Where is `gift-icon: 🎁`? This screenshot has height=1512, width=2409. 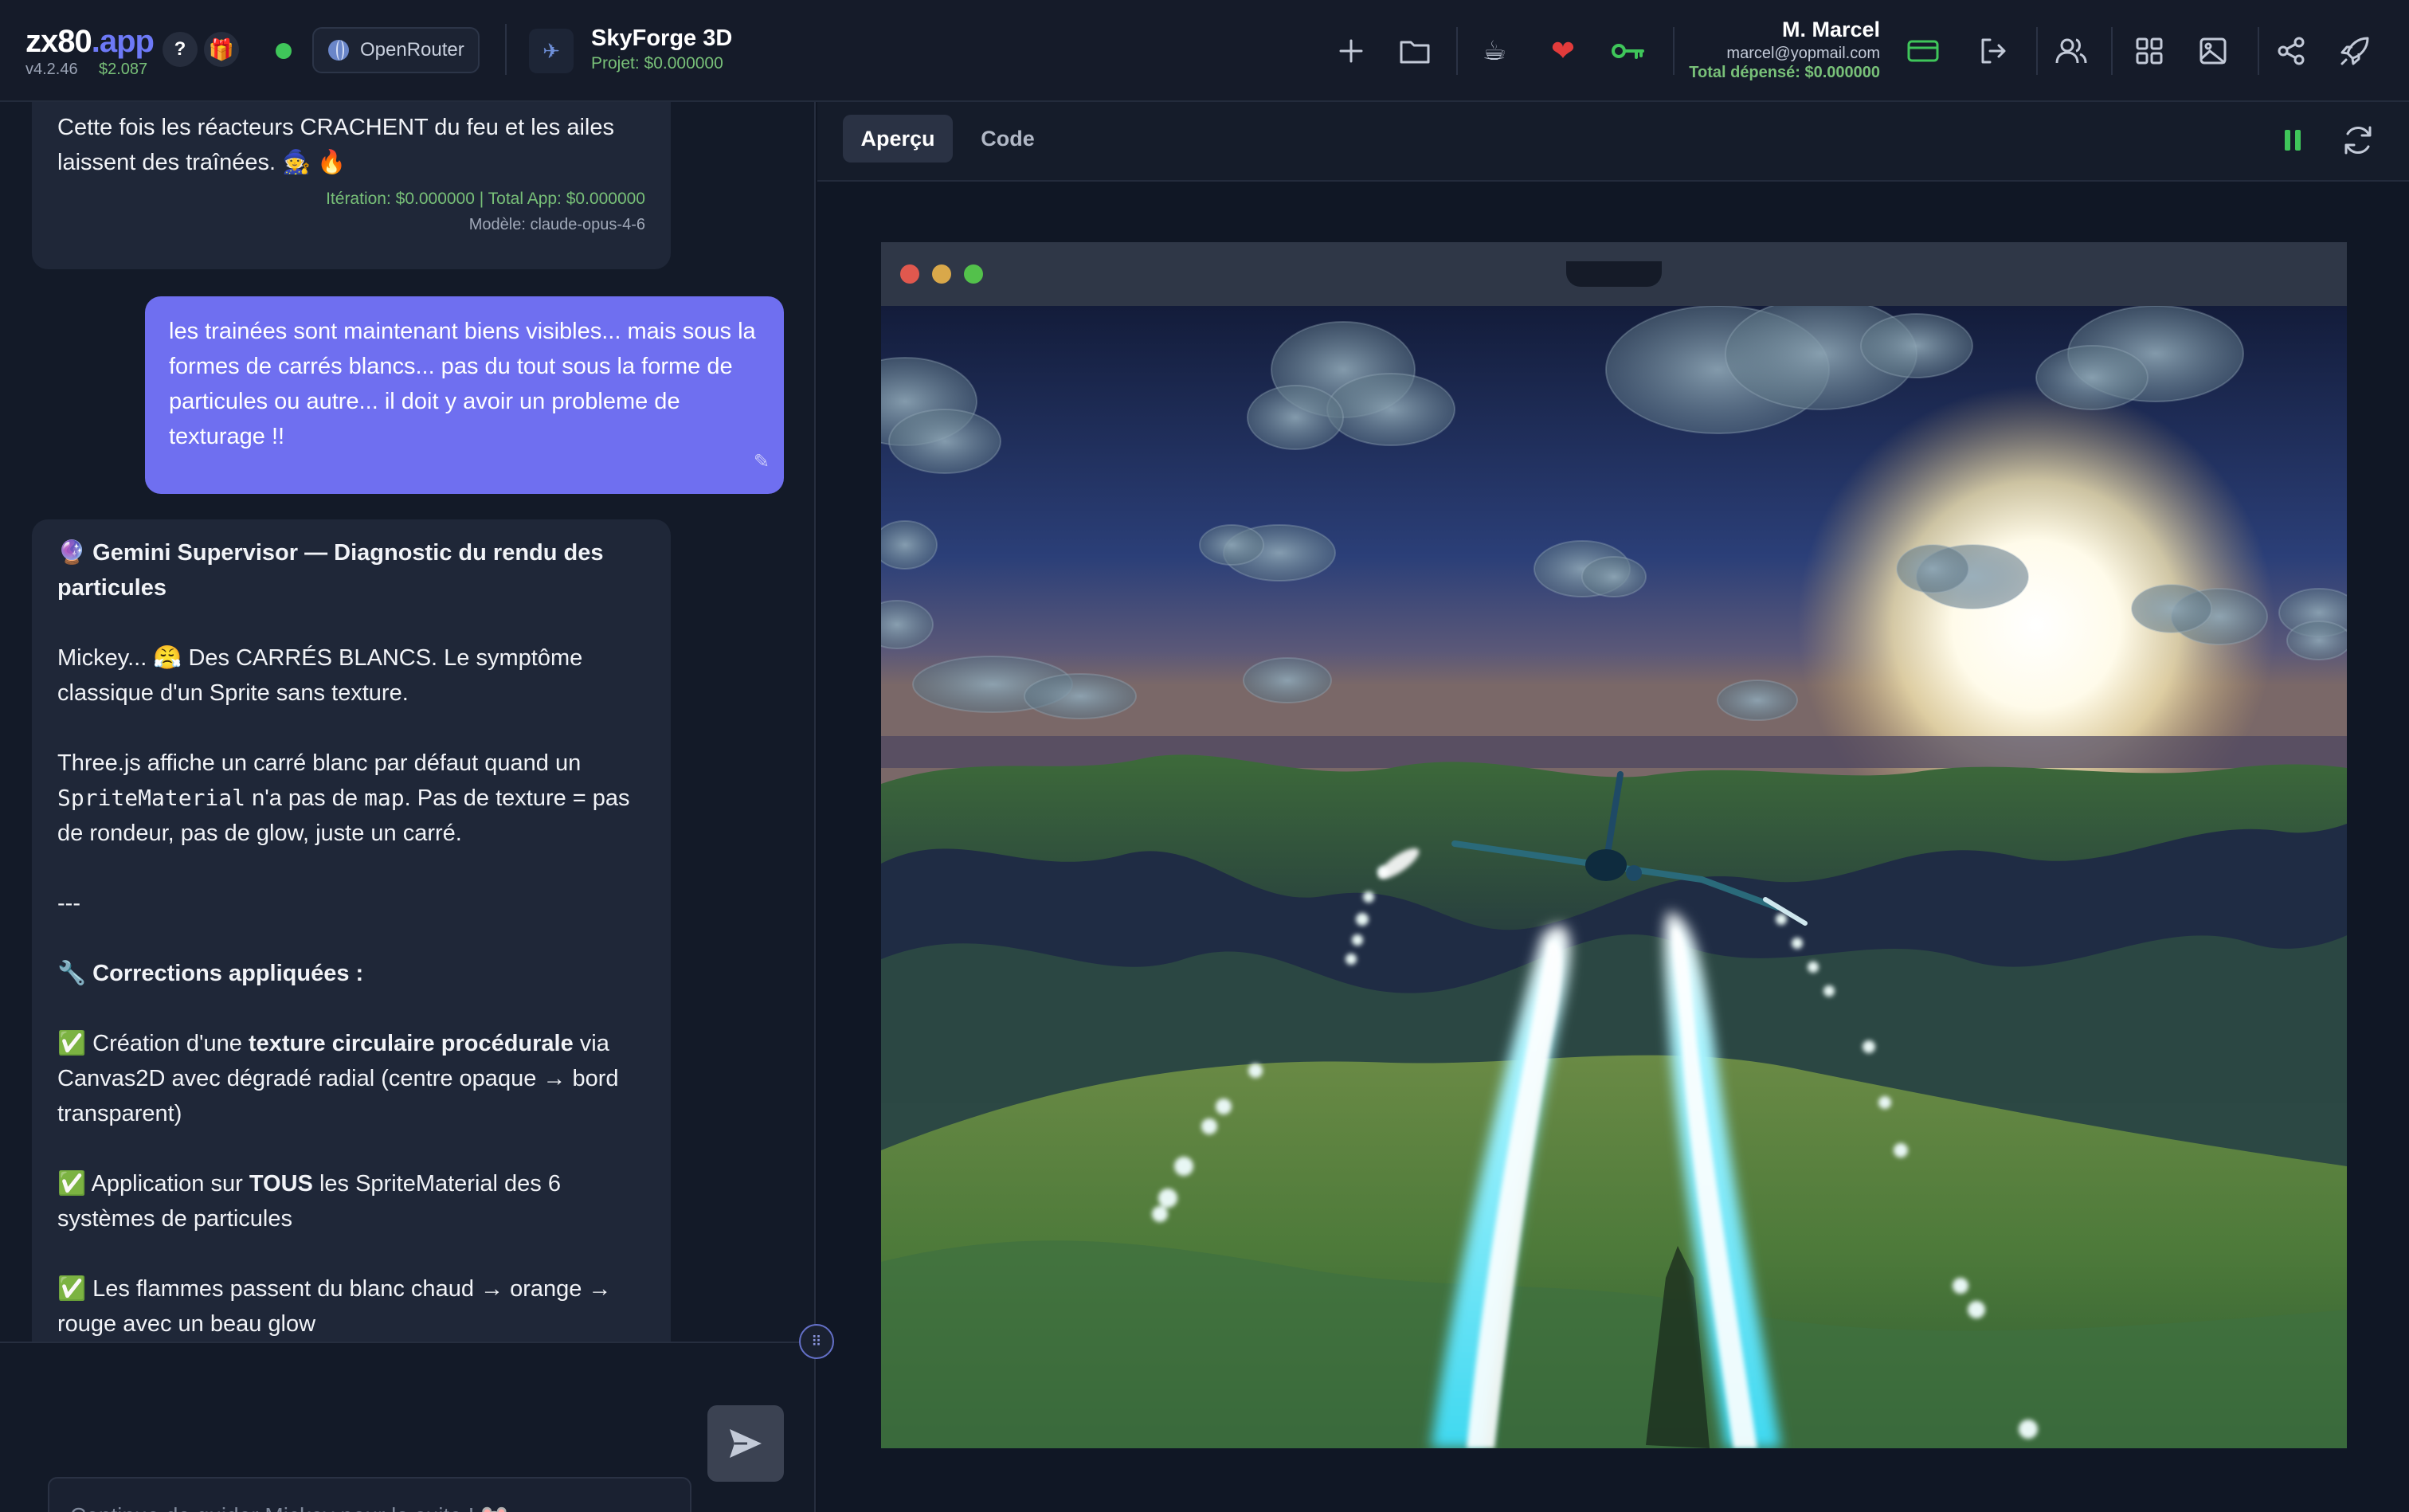
gift-icon: 🎁 is located at coordinates (221, 49).